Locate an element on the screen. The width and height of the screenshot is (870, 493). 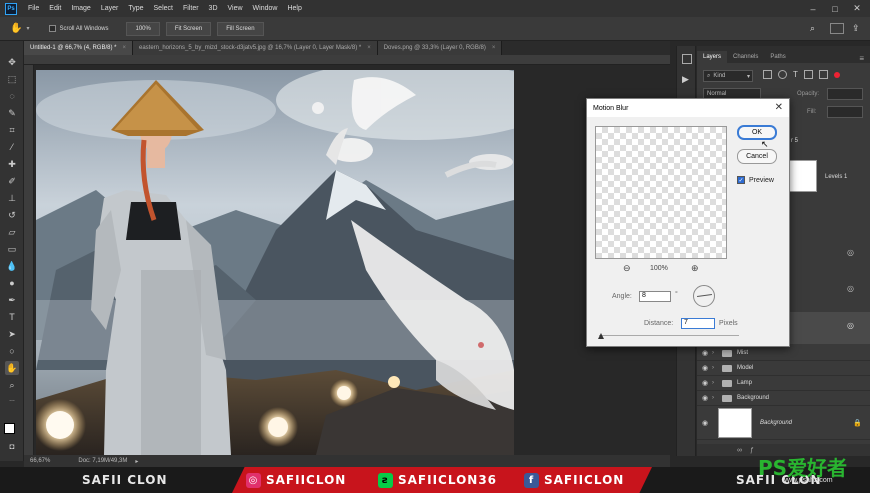
adjustment-filter-icon is located at coordinates (782, 74).